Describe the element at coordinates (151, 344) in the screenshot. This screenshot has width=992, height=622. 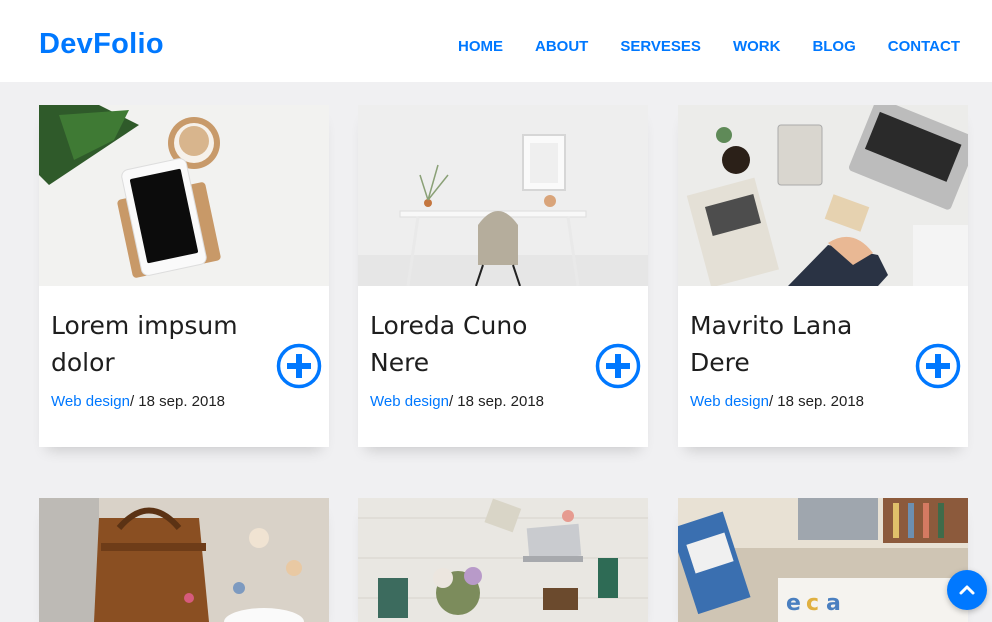
I see `work-title: Lorem impsum dolor` at that location.